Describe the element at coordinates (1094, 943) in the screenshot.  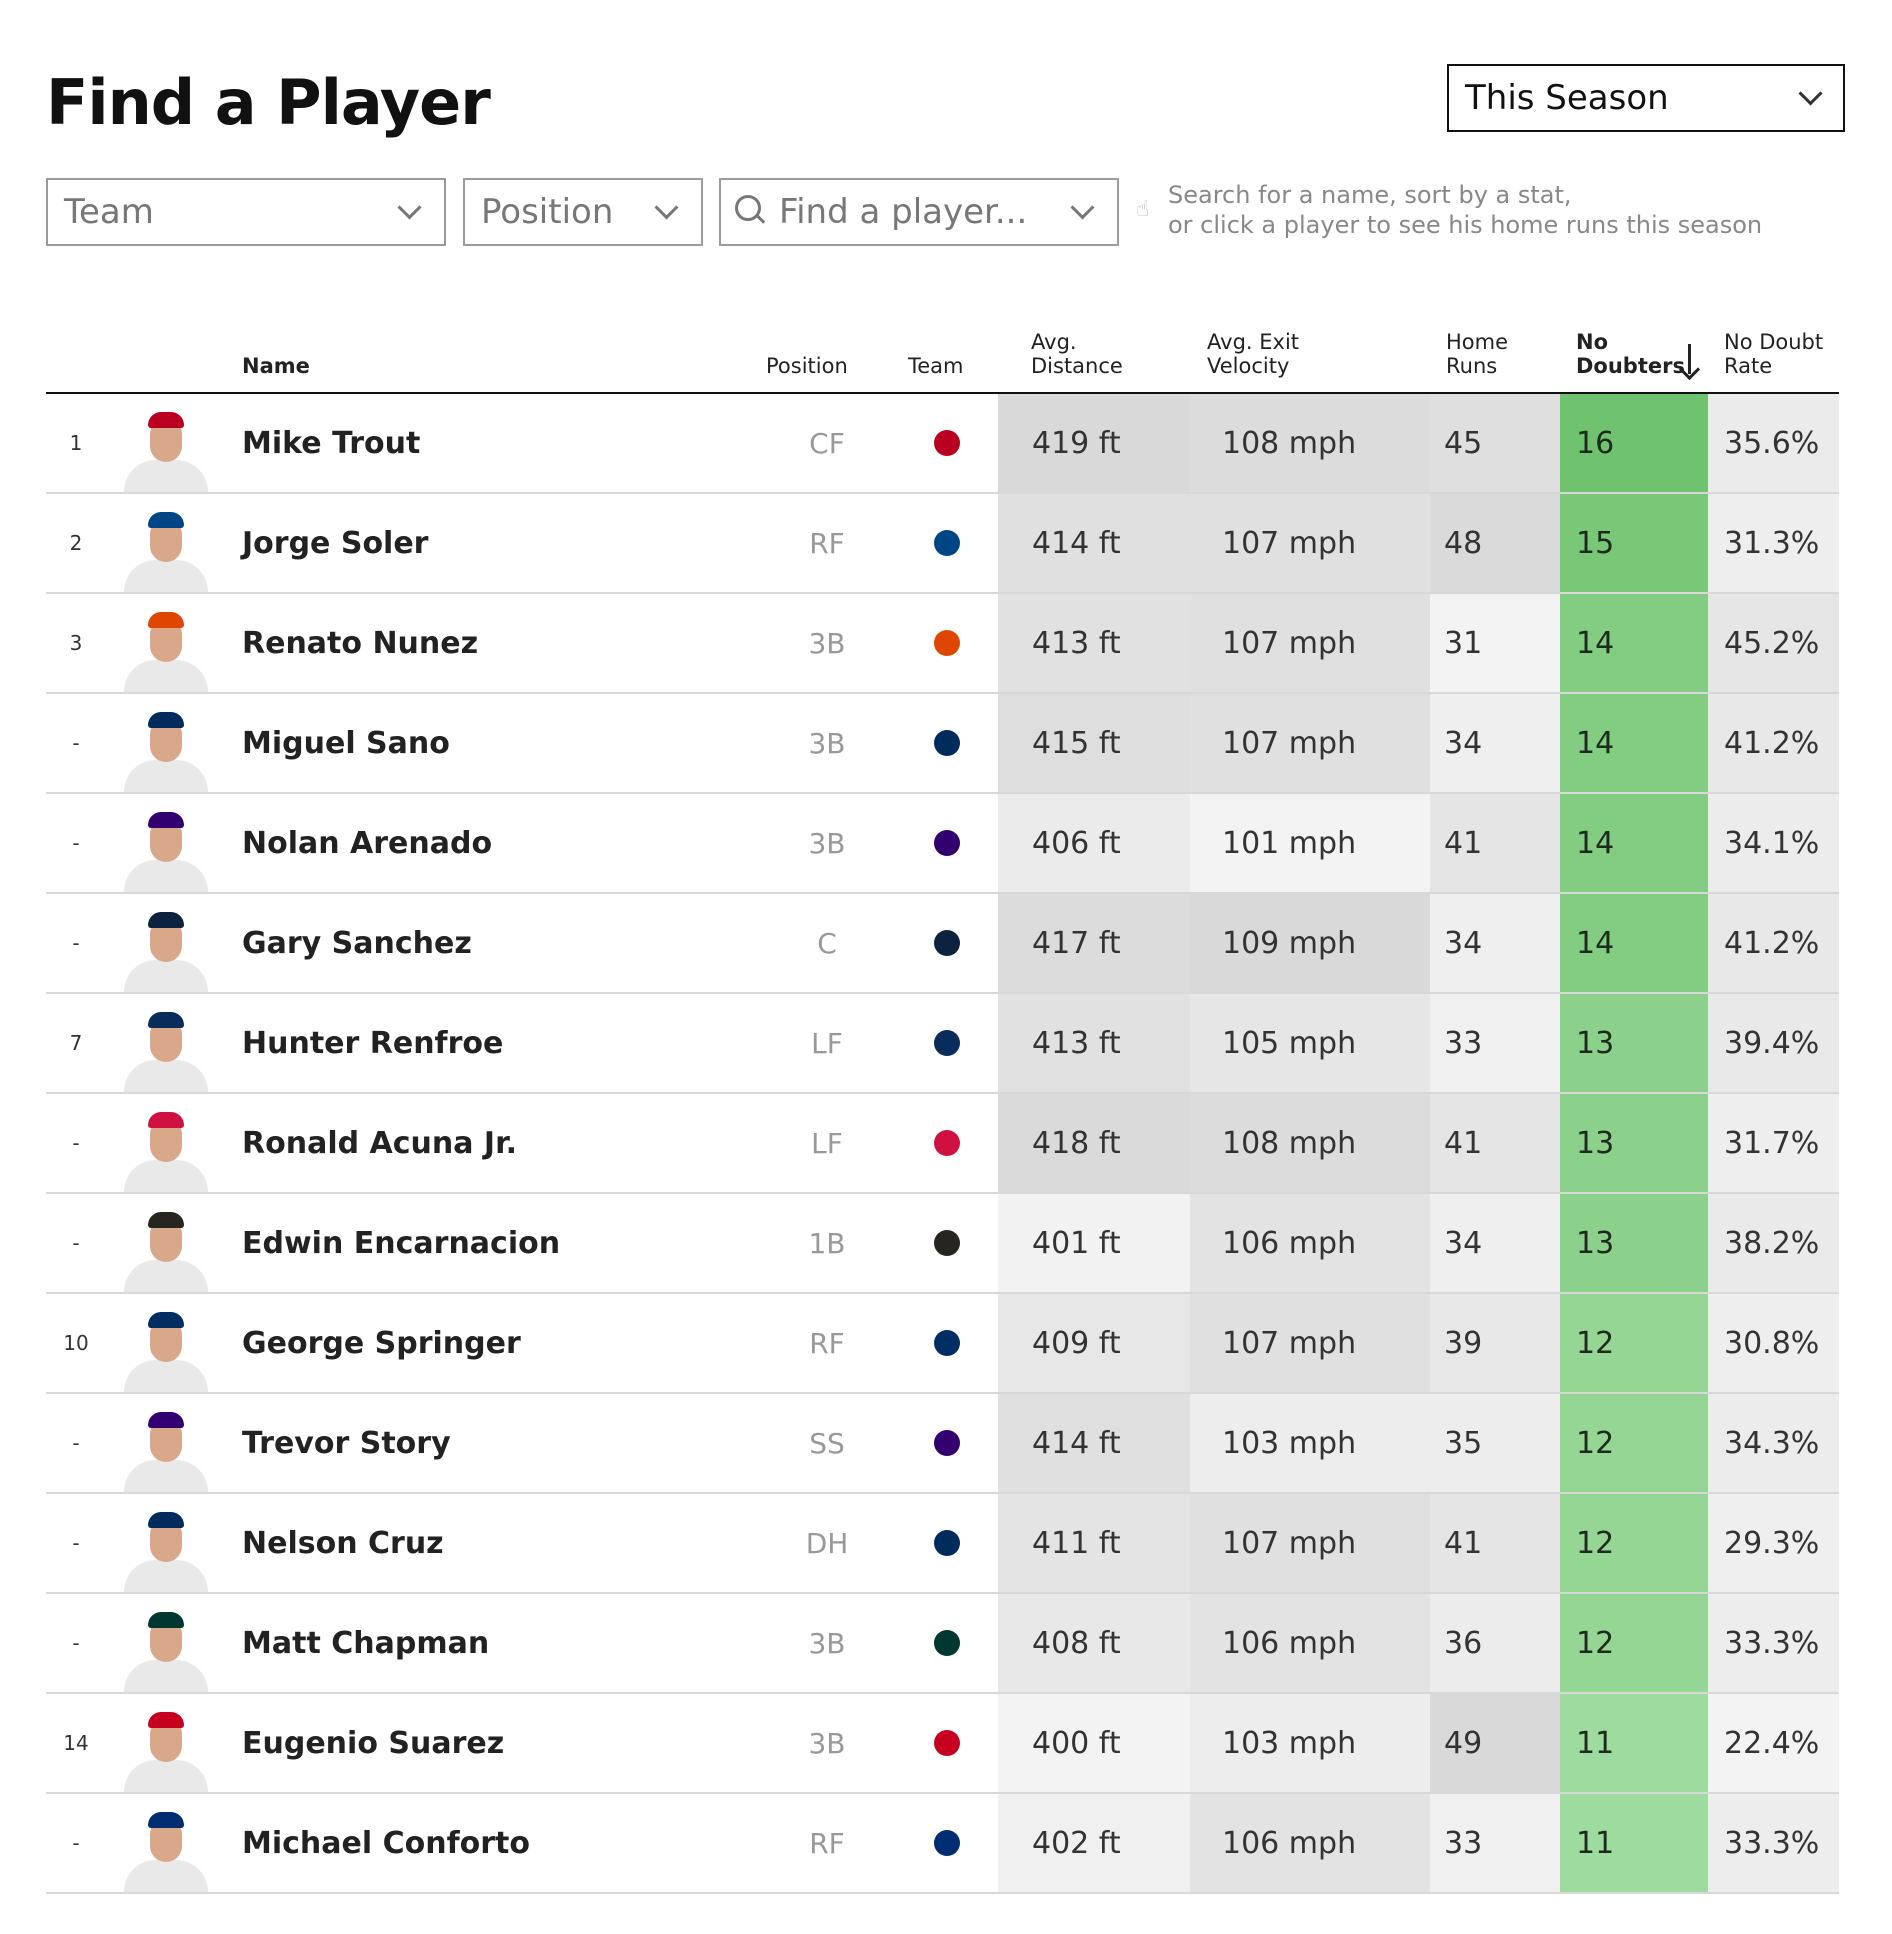
I see `avg-distance-cell: 417 ft` at that location.